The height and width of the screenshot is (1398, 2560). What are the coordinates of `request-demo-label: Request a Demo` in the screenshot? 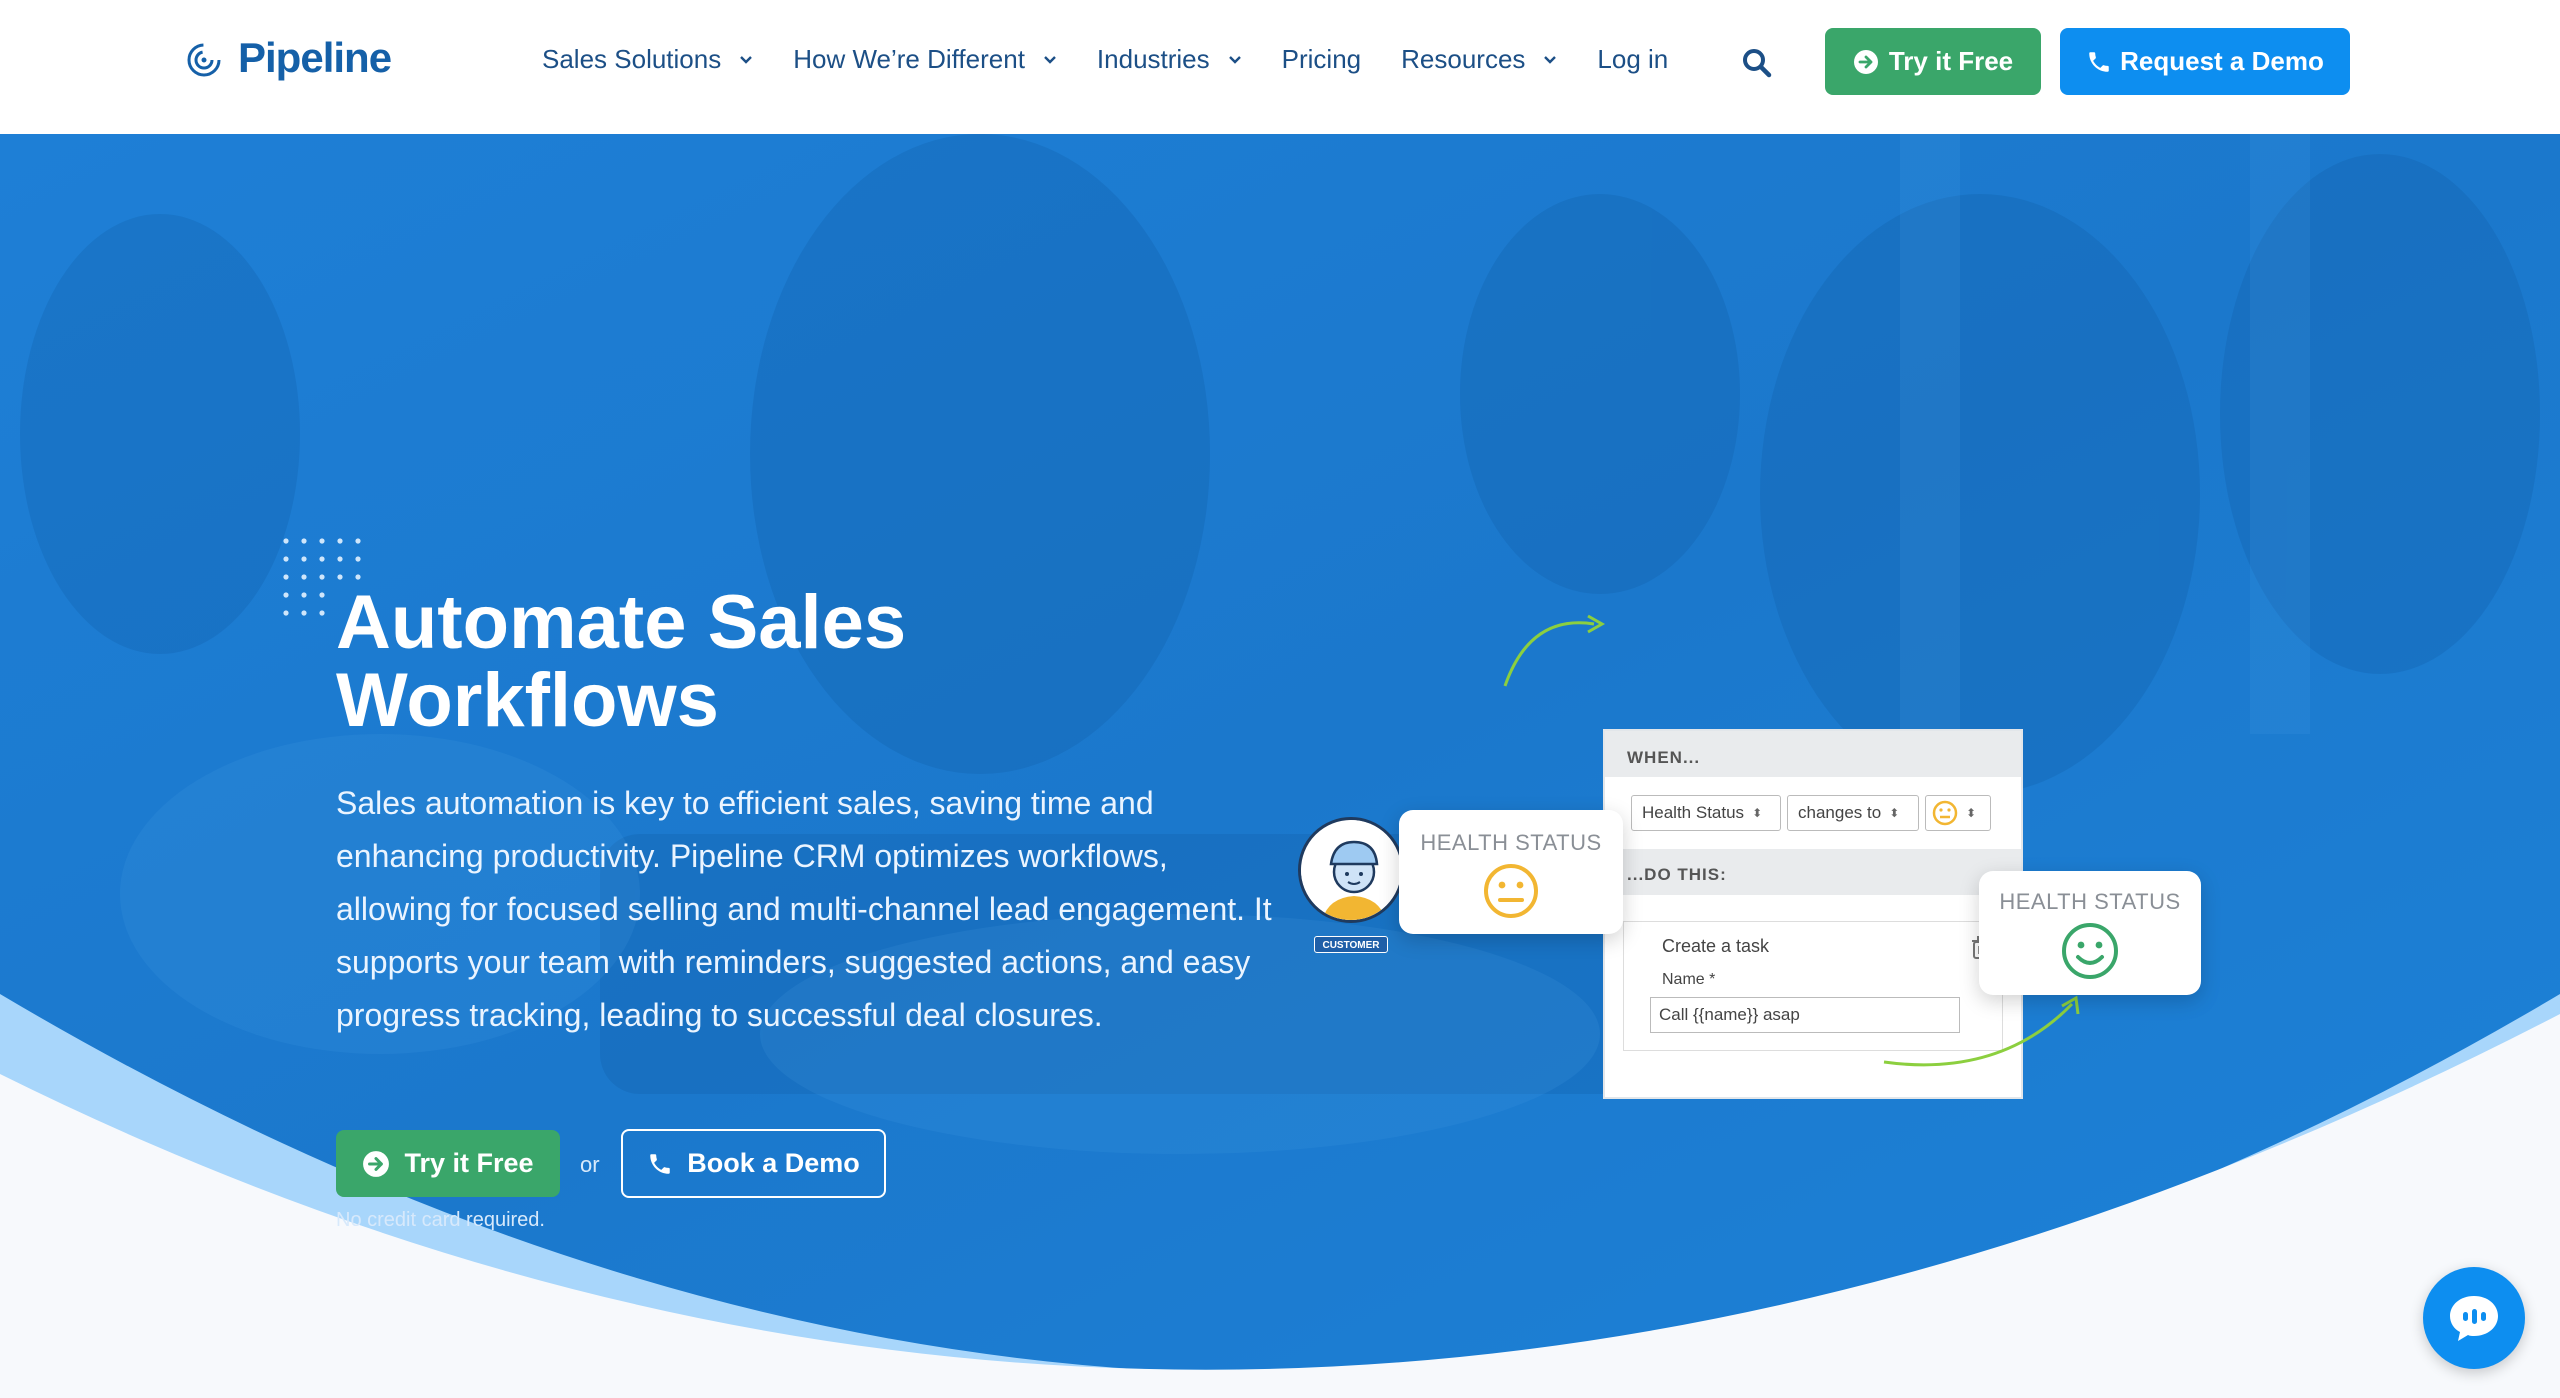 It's located at (2222, 61).